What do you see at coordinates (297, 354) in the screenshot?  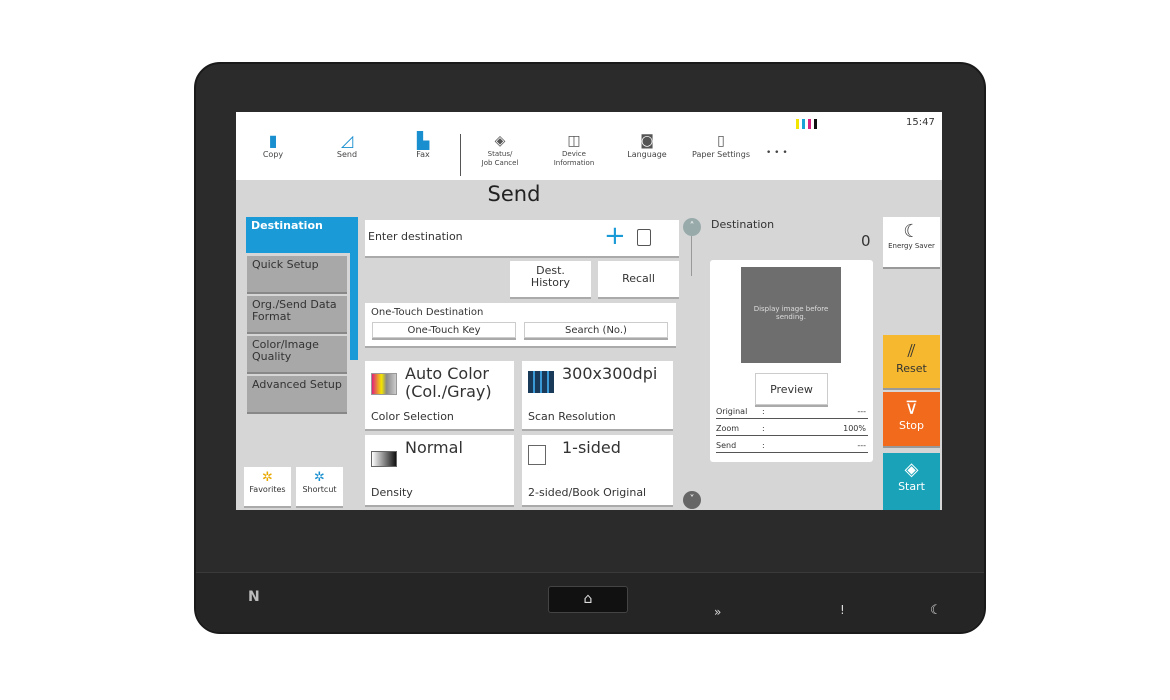 I see `tab-color-image-quality: Color/Image Quality` at bounding box center [297, 354].